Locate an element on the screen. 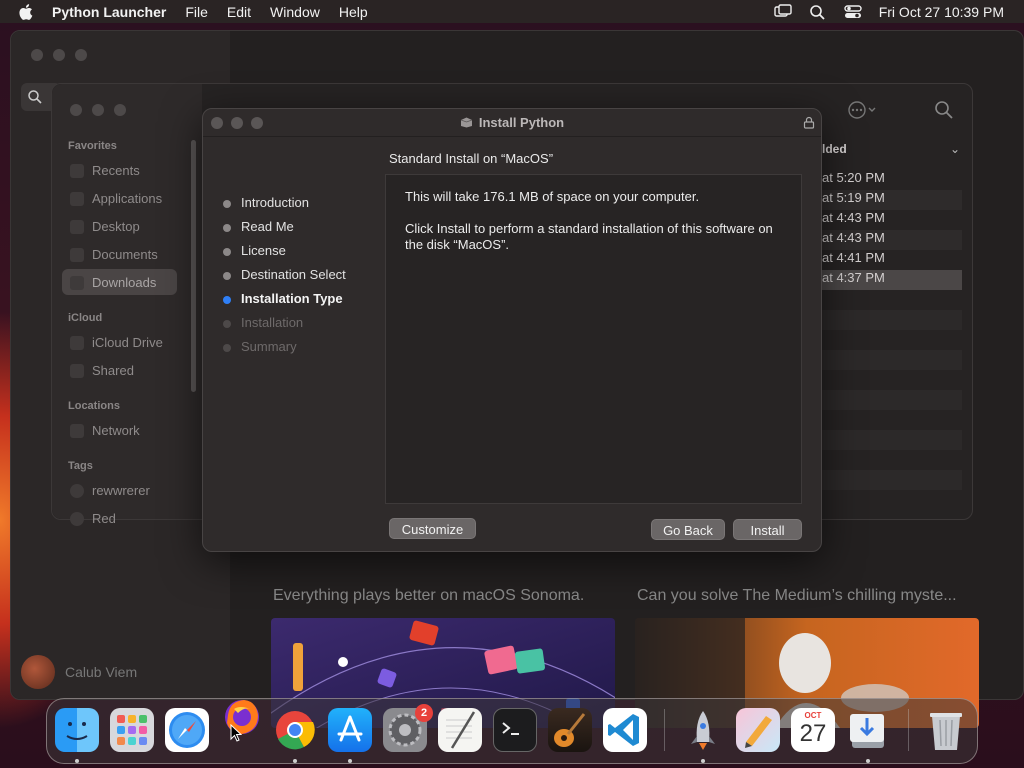 The height and width of the screenshot is (768, 1024). shared-folder-icon is located at coordinates (77, 371).